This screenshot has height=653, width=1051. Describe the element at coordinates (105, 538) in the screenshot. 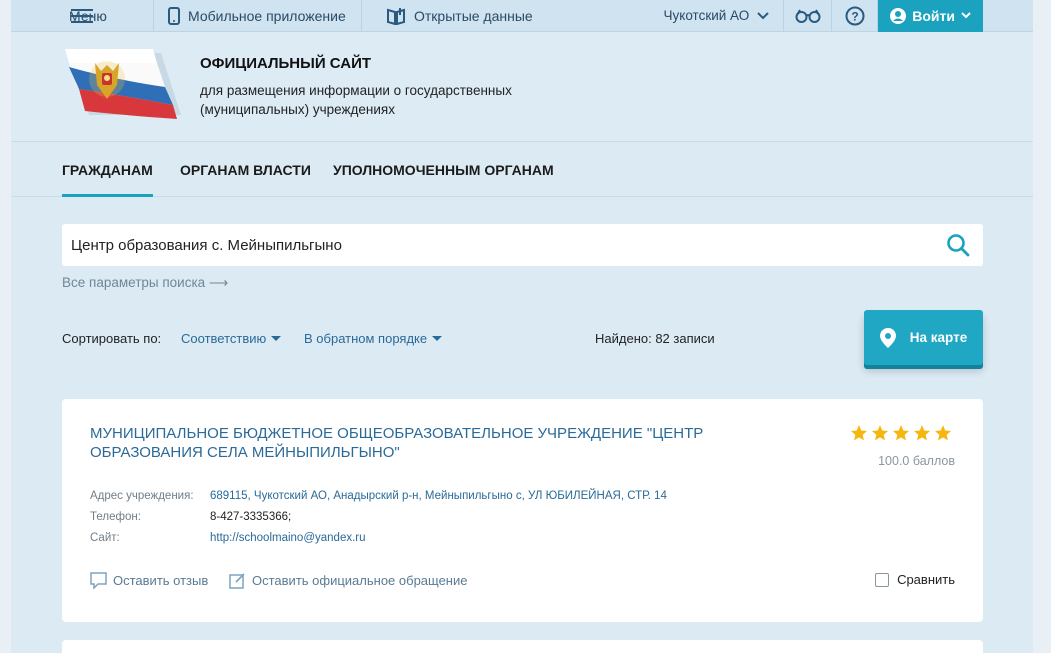

I see `site-label: Сайт:` at that location.